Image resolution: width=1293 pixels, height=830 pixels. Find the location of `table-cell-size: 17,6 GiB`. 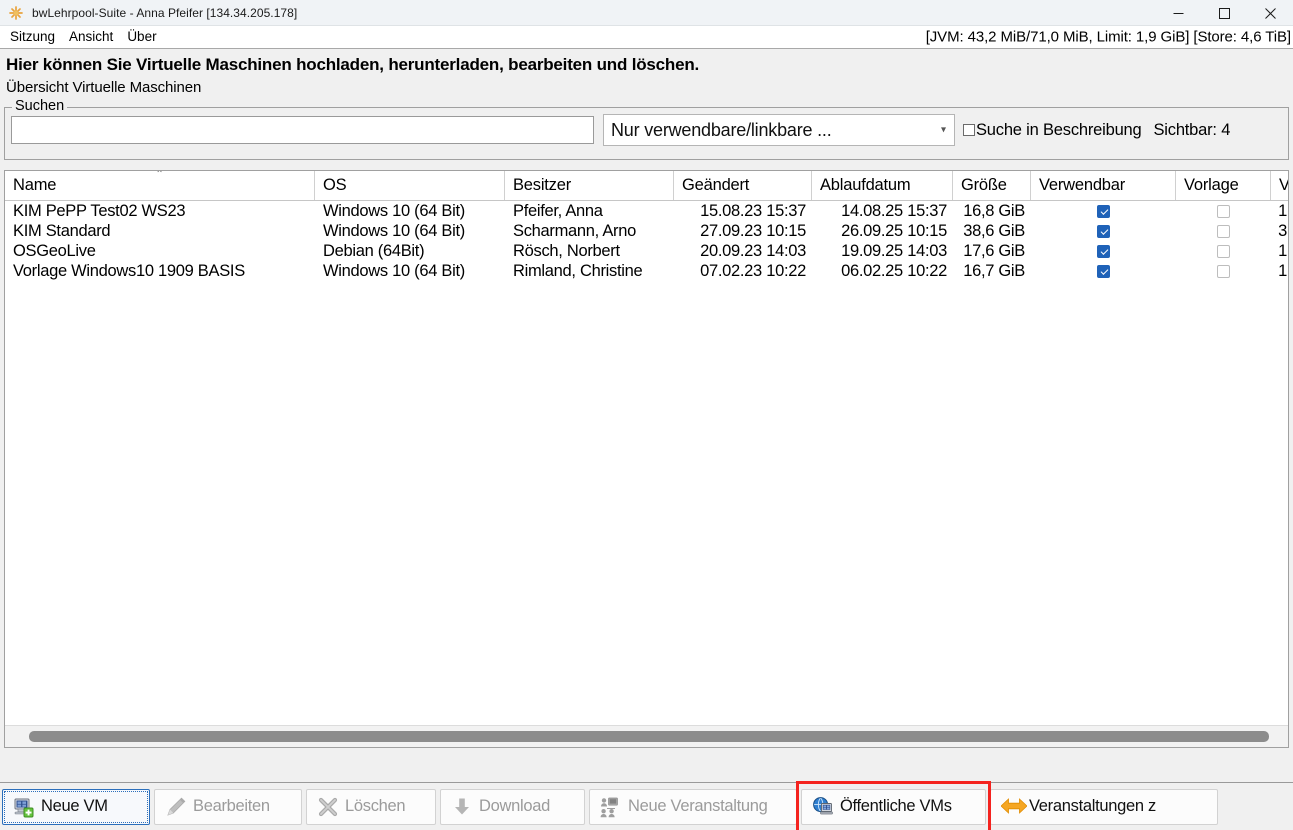

table-cell-size: 17,6 GiB is located at coordinates (994, 251).